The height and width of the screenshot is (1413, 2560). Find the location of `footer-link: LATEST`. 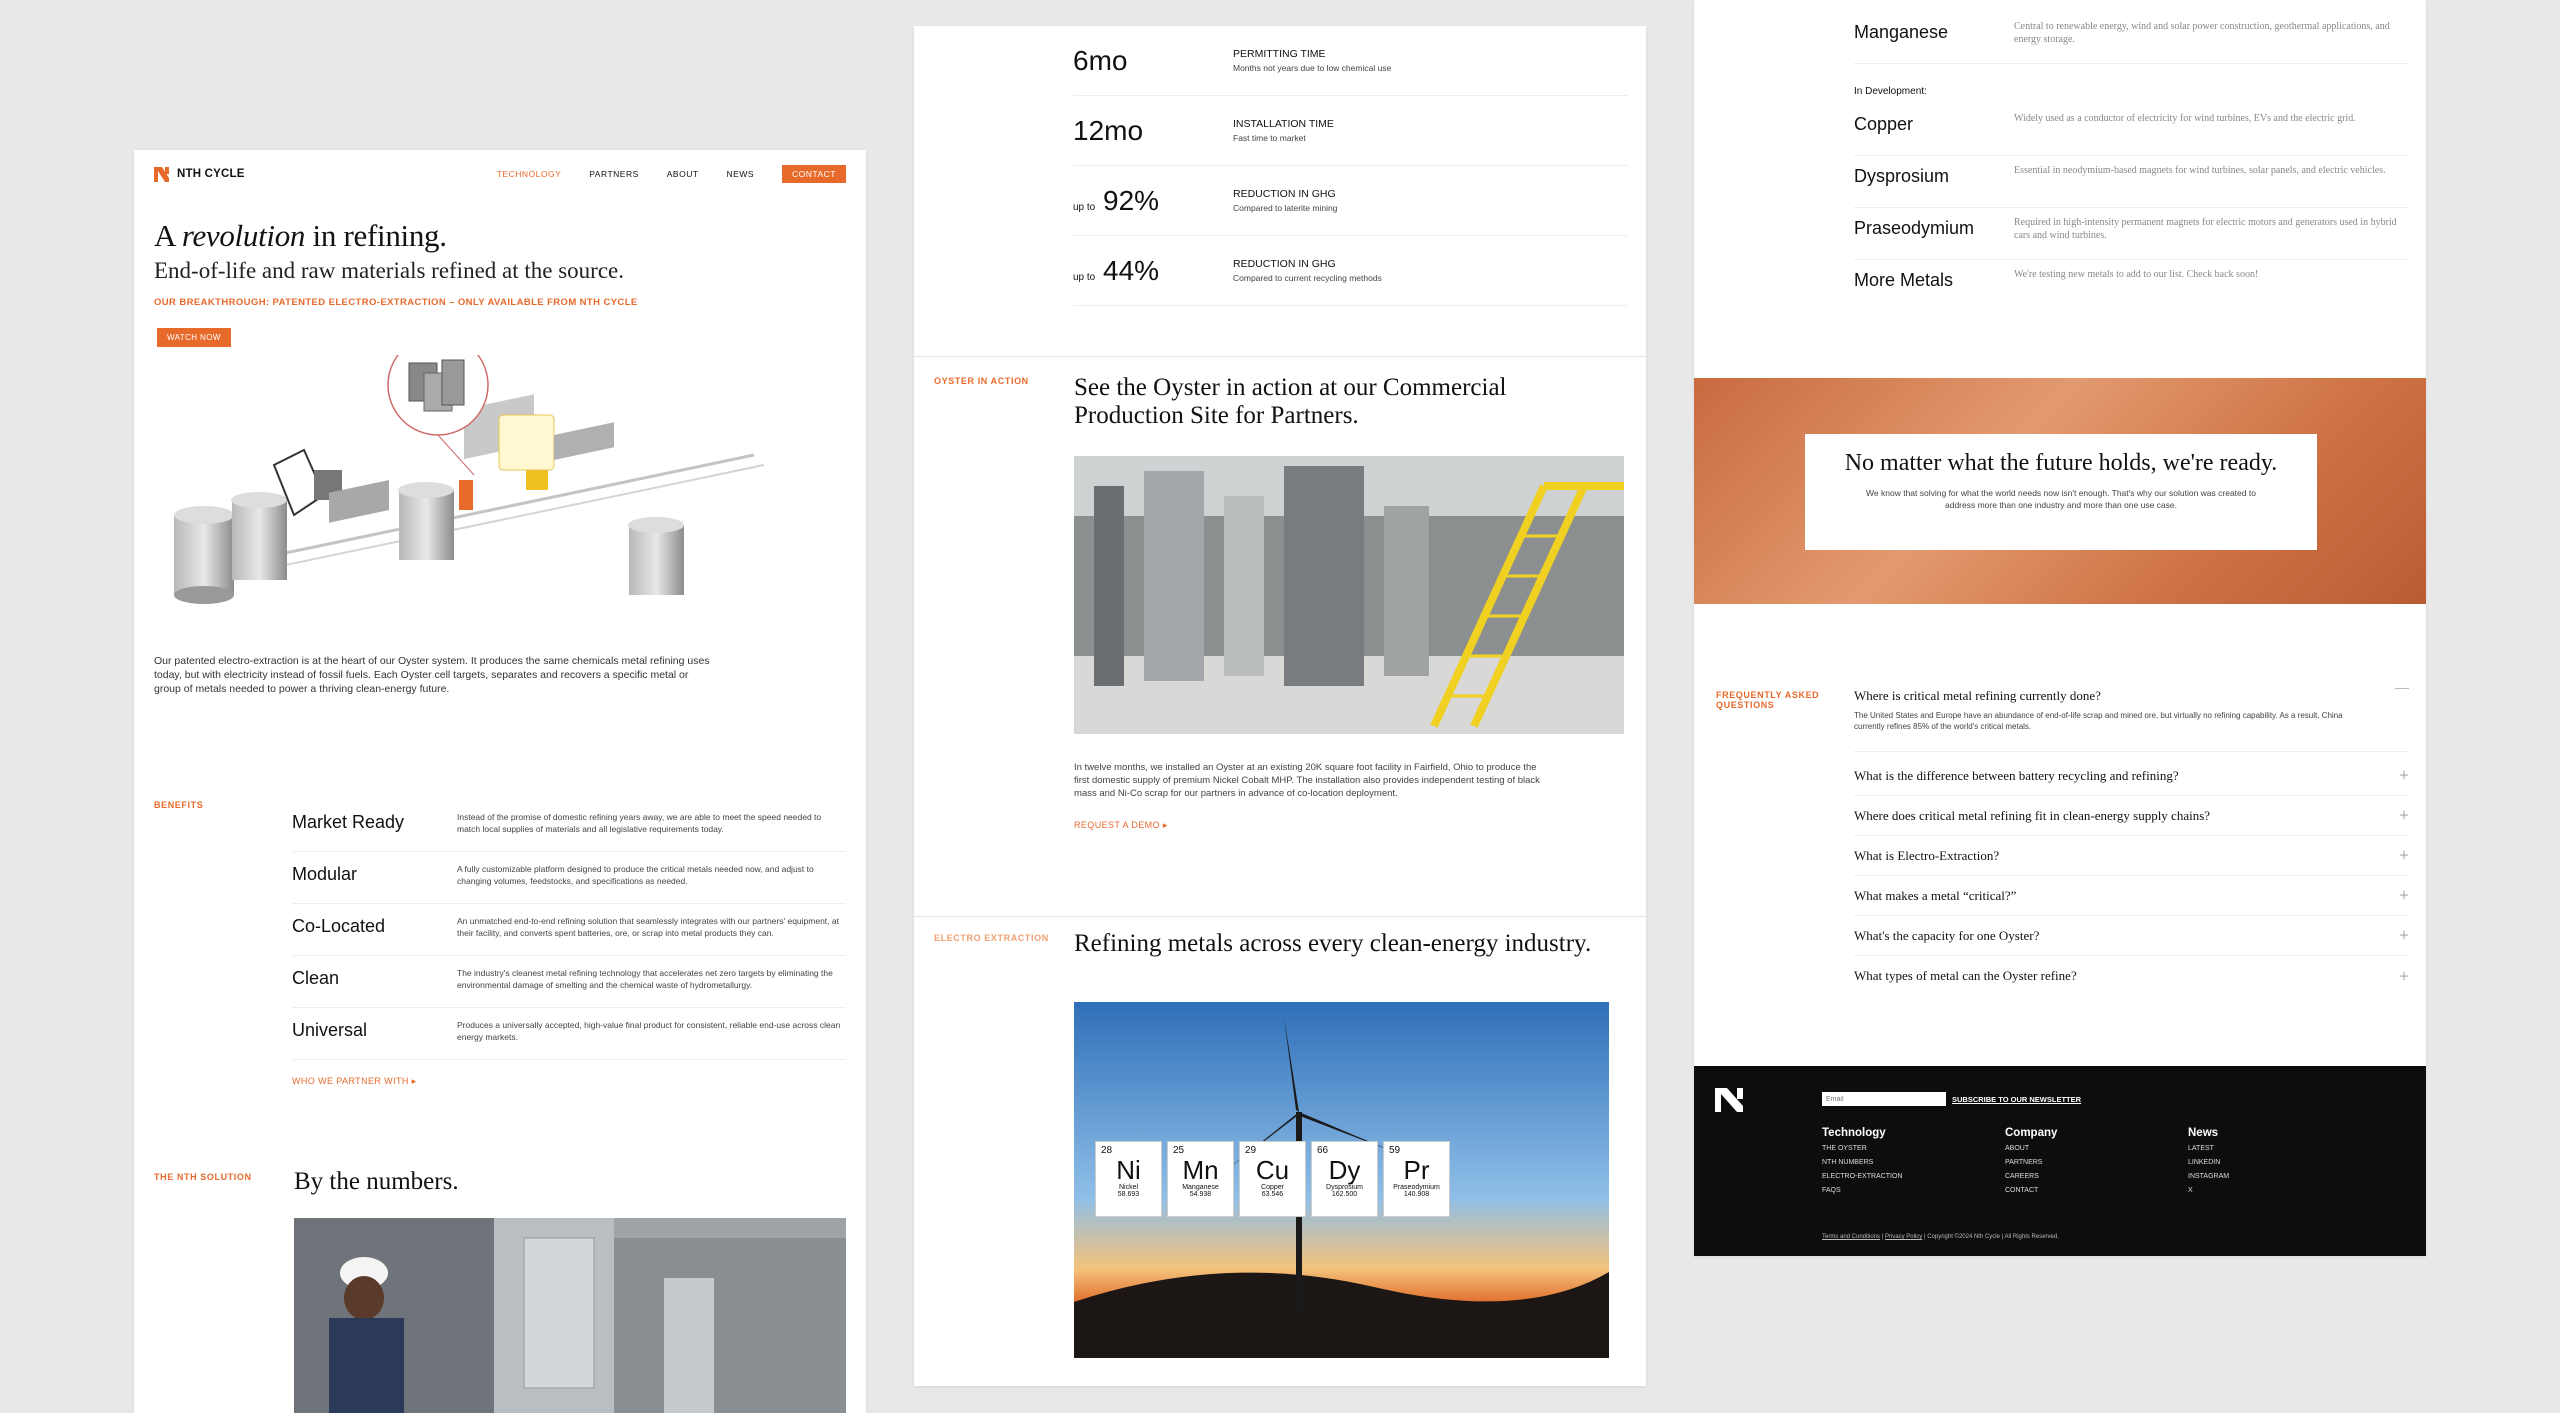

footer-link: LATEST is located at coordinates (2208, 1149).